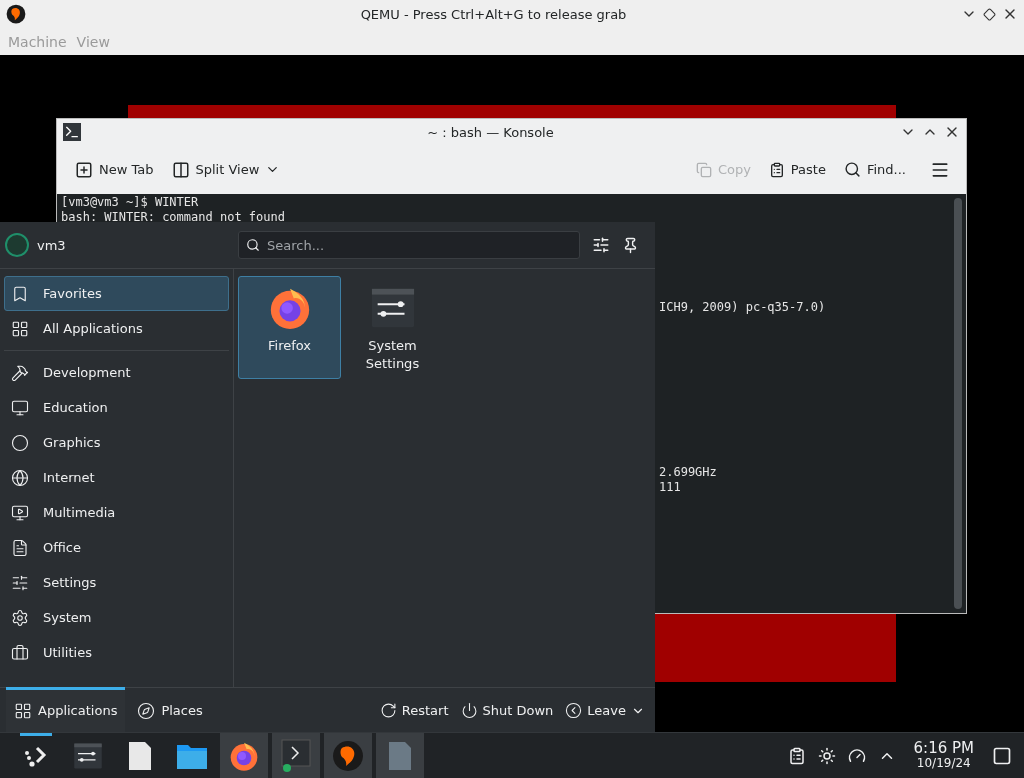 This screenshot has height=778, width=1024. I want to click on circle-icon, so click(20, 442).